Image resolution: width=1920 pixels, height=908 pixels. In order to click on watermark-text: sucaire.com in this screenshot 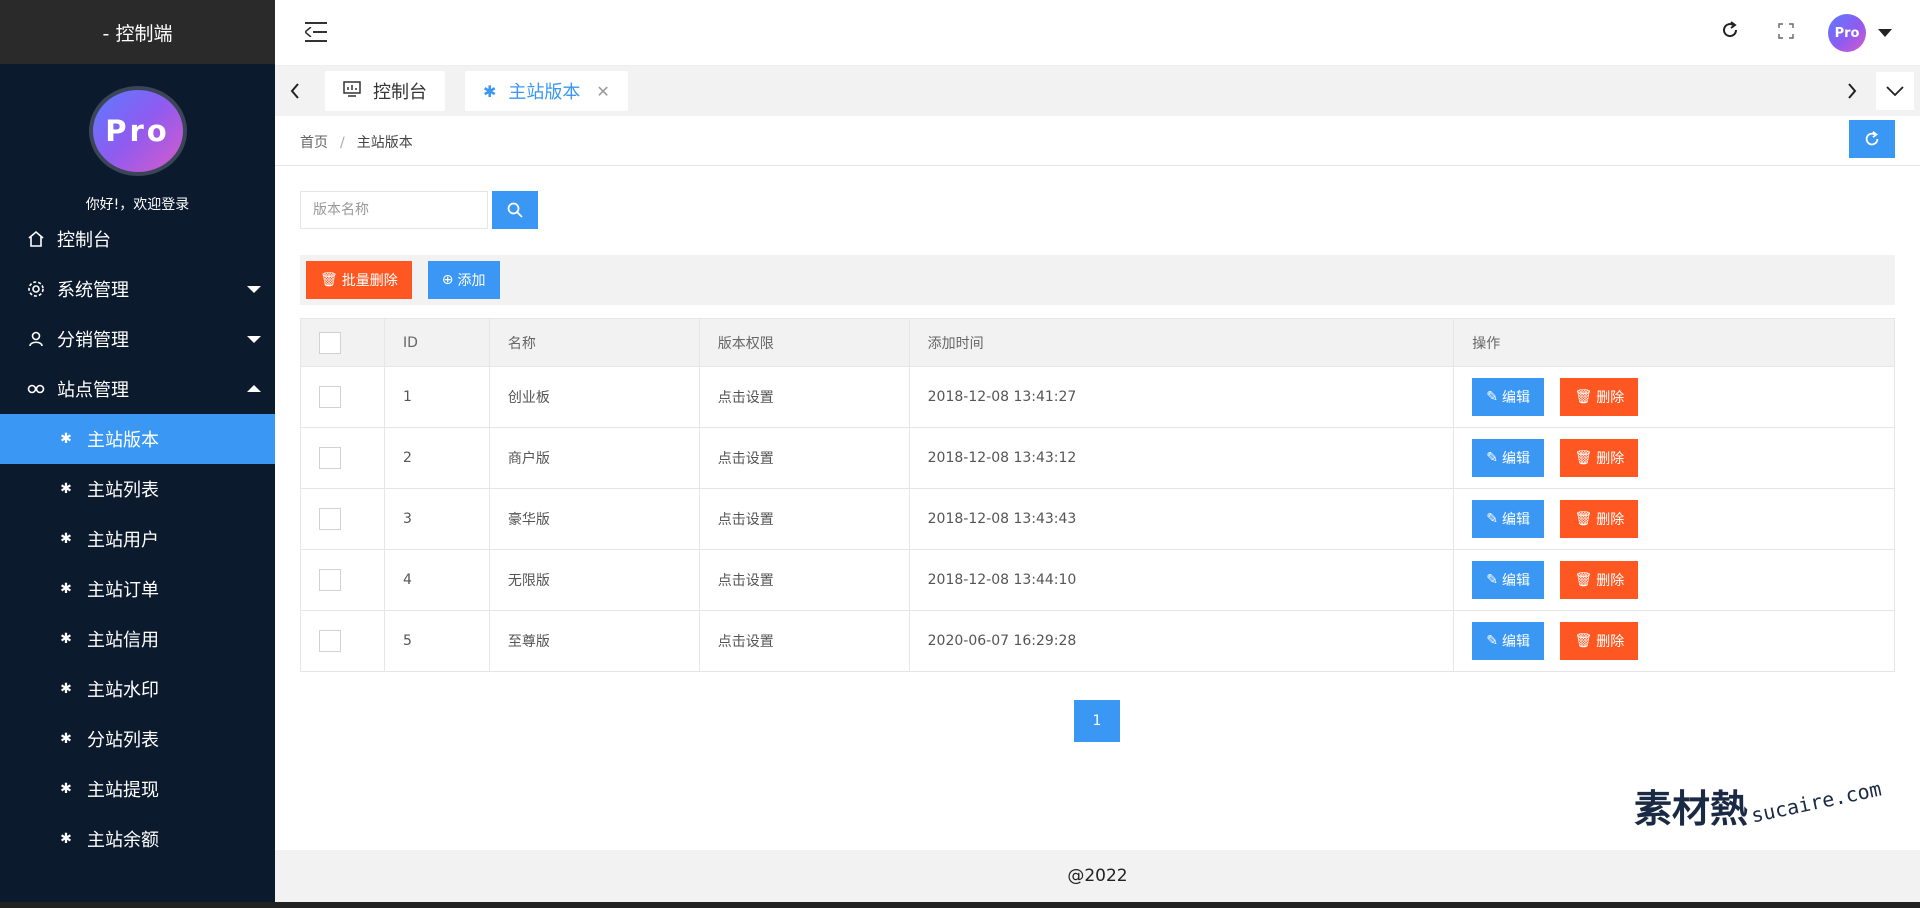, I will do `click(1816, 802)`.